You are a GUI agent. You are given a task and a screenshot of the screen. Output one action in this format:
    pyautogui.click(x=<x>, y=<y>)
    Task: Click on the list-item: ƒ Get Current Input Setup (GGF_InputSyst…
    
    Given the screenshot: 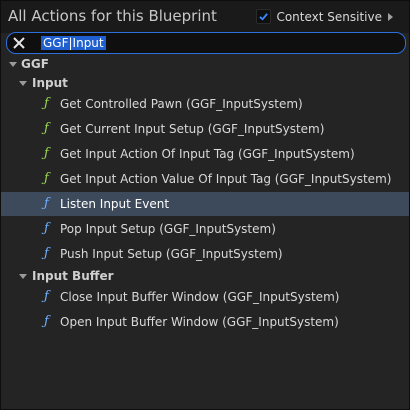 What is the action you would take?
    pyautogui.click(x=205, y=129)
    